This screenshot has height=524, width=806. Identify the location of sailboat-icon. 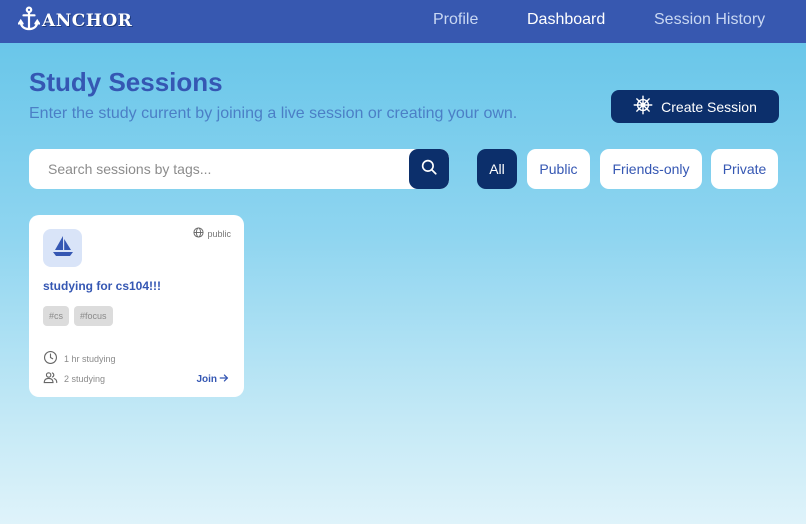
(63, 248).